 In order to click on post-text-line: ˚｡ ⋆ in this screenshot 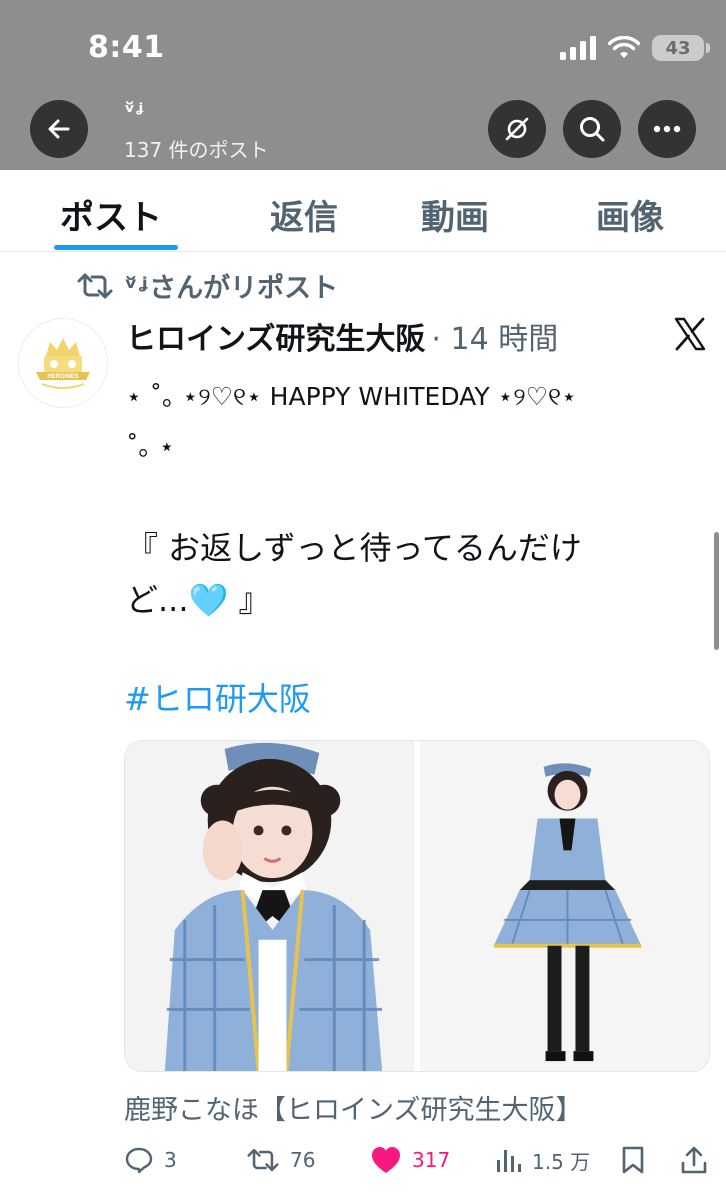, I will do `click(150, 446)`.